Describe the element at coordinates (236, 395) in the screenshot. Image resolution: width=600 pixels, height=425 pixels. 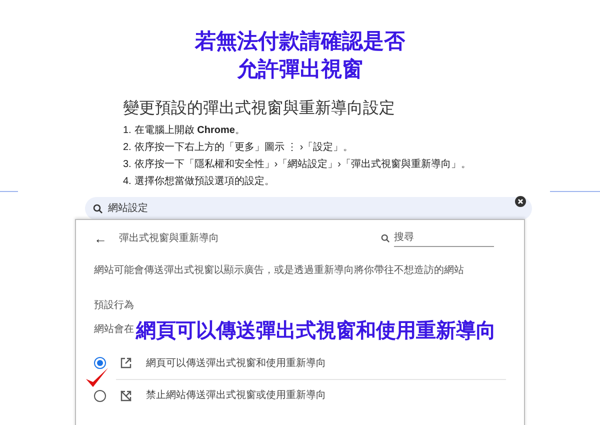
I see `option-label: 禁止網站傳送彈出式視窗或使用重新導向` at that location.